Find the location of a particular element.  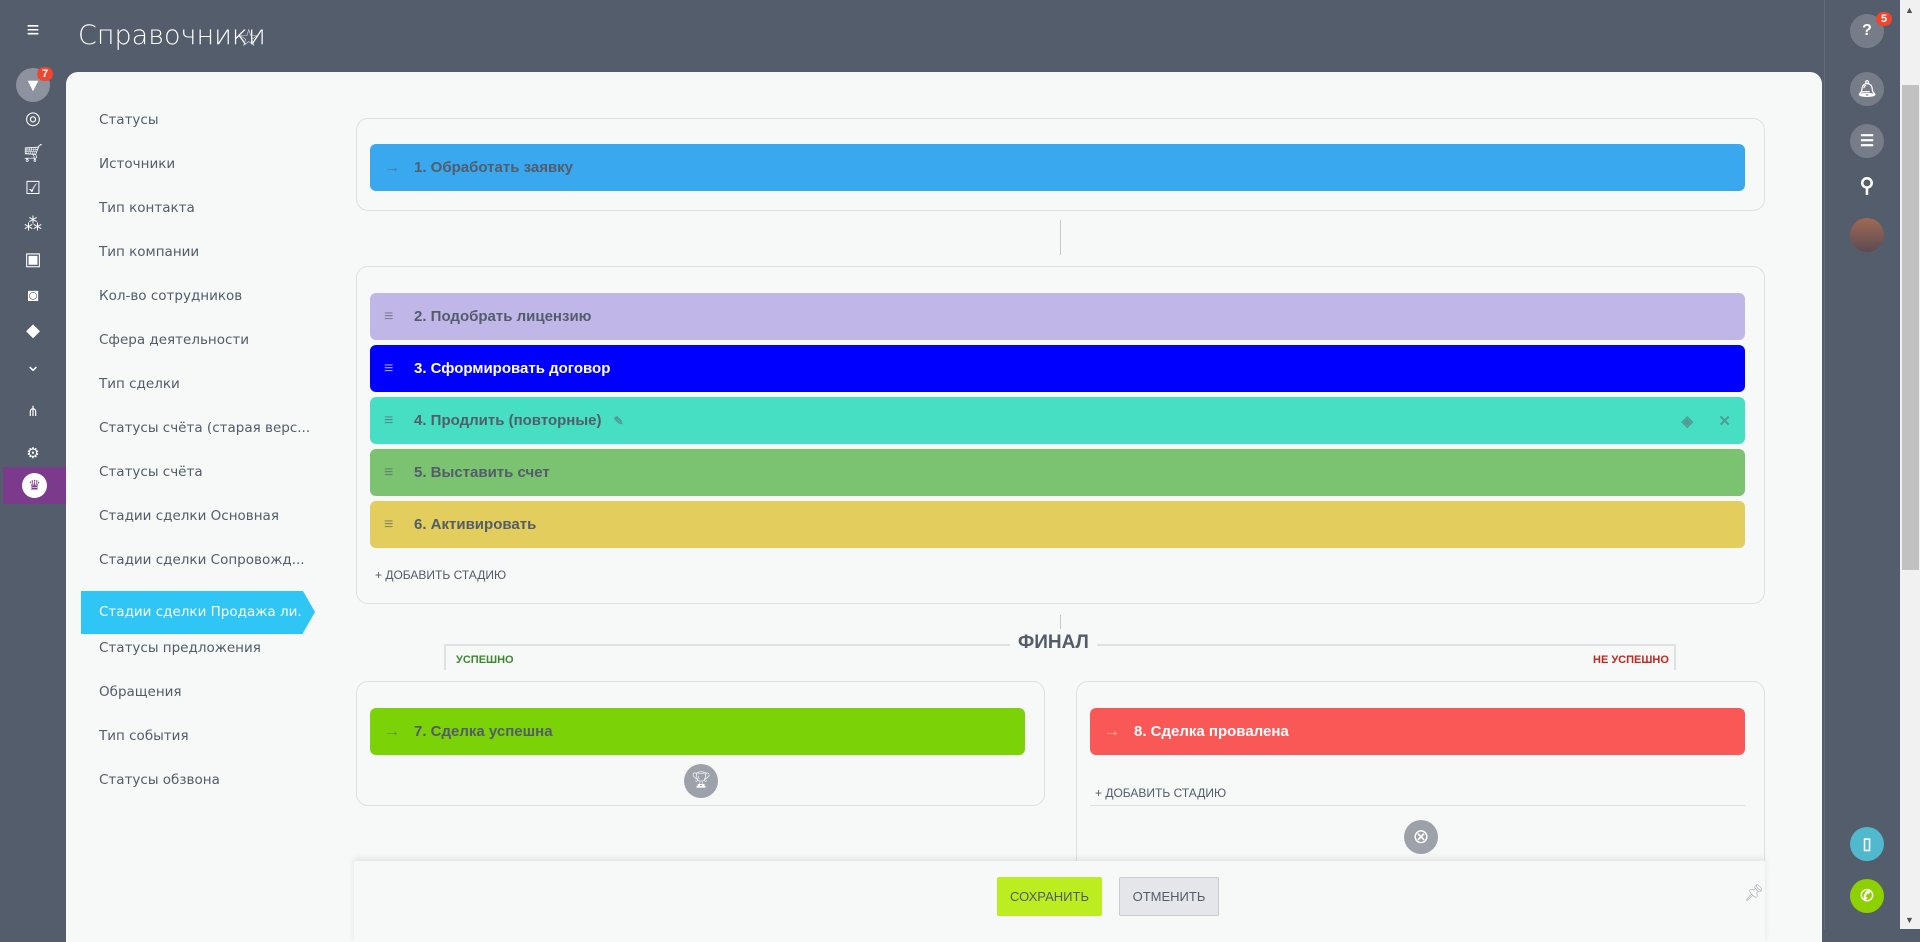

footer-bar: СОХРАНИТЬ ОТМЕНИТЬ 📌︎ is located at coordinates (1059, 901).